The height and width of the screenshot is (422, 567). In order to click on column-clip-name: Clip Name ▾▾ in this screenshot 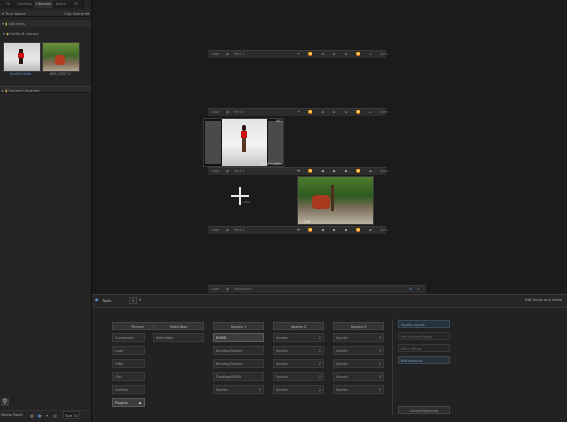, I will do `click(76, 13)`.